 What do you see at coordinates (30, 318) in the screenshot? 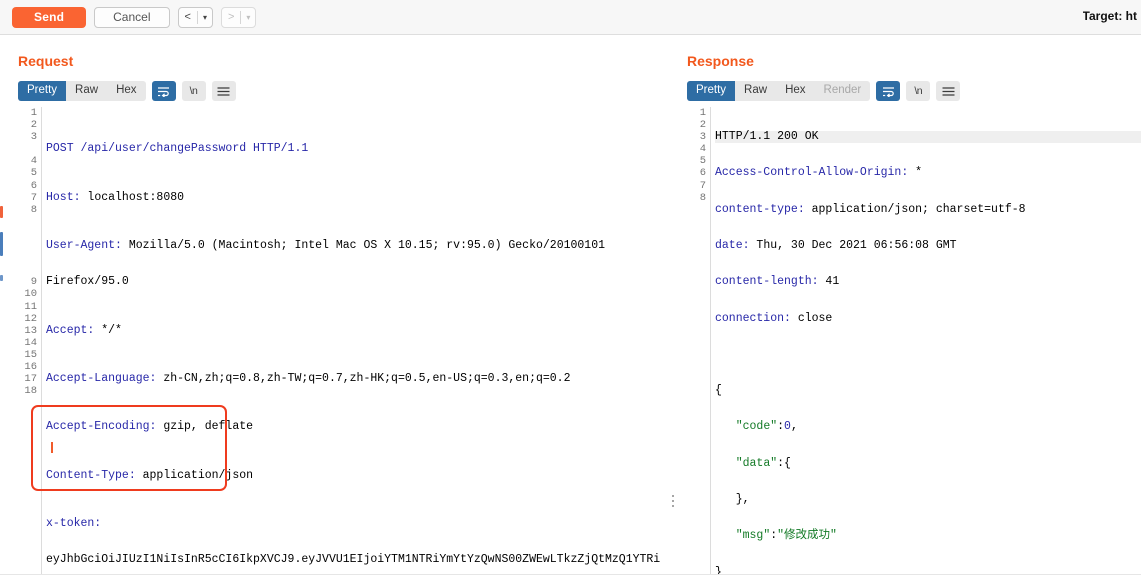
I see `line-number: 12` at bounding box center [30, 318].